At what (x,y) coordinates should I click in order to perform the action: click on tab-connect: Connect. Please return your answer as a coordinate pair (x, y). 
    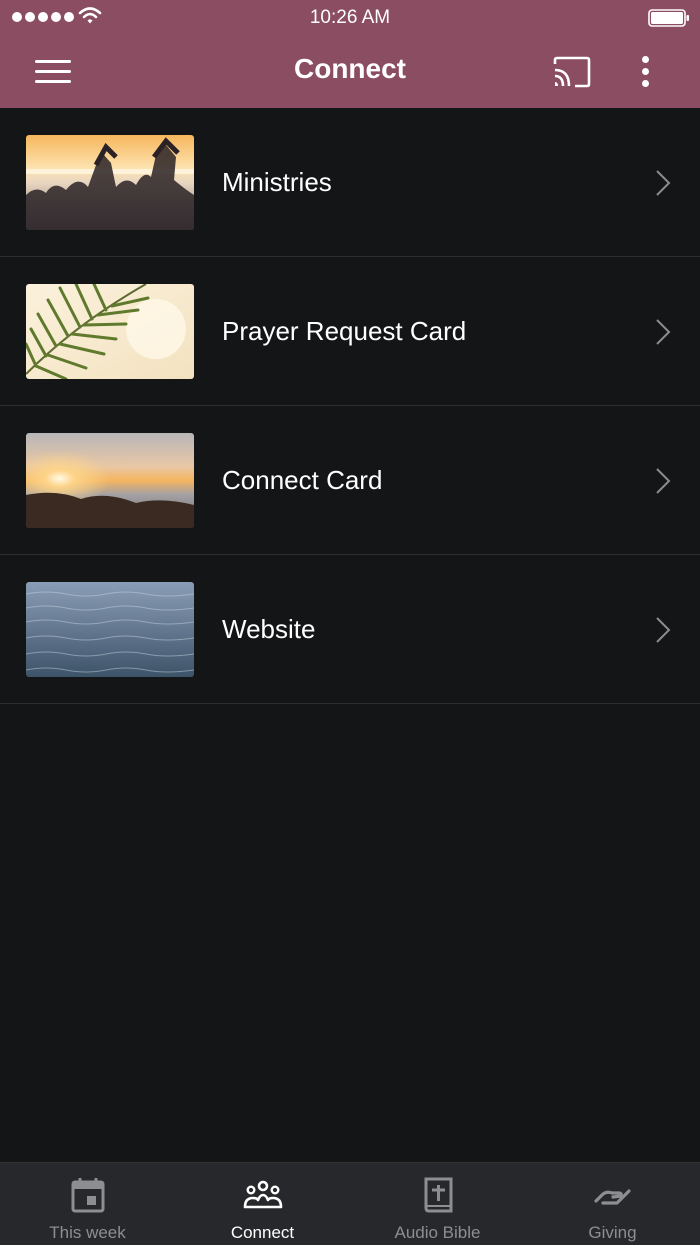
    Looking at the image, I should click on (262, 1204).